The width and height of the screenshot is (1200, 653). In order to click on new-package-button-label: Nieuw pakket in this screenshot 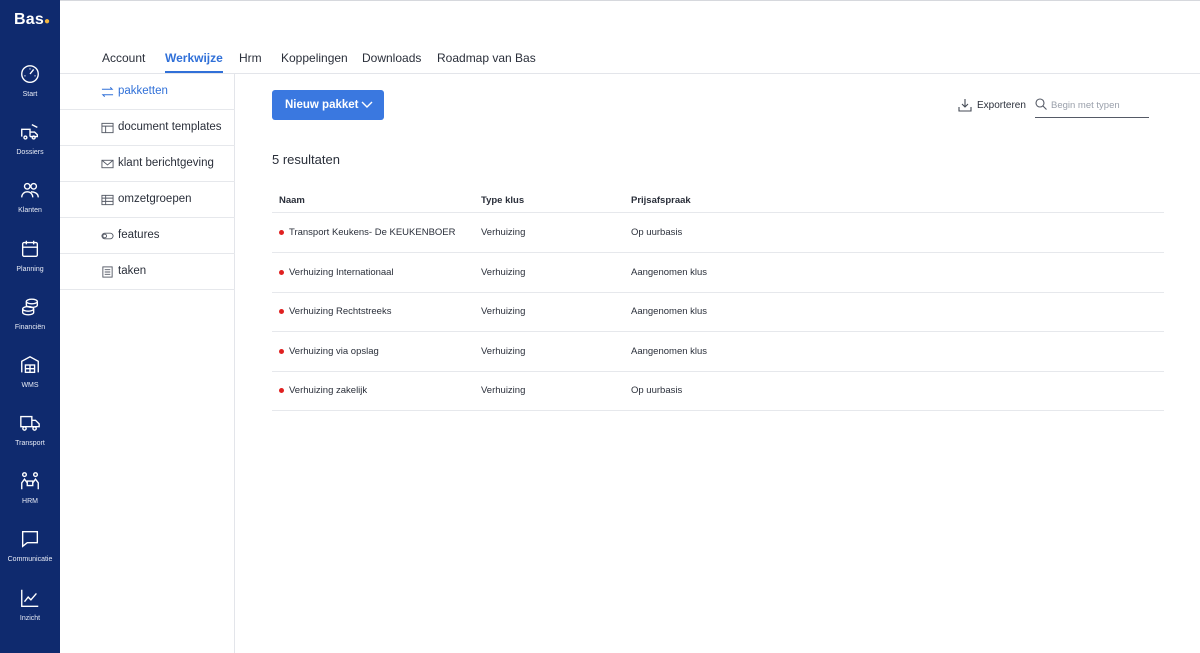, I will do `click(322, 105)`.